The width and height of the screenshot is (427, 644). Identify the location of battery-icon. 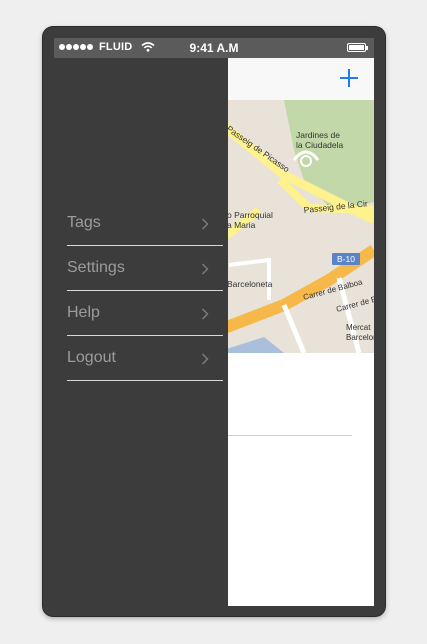
(357, 47).